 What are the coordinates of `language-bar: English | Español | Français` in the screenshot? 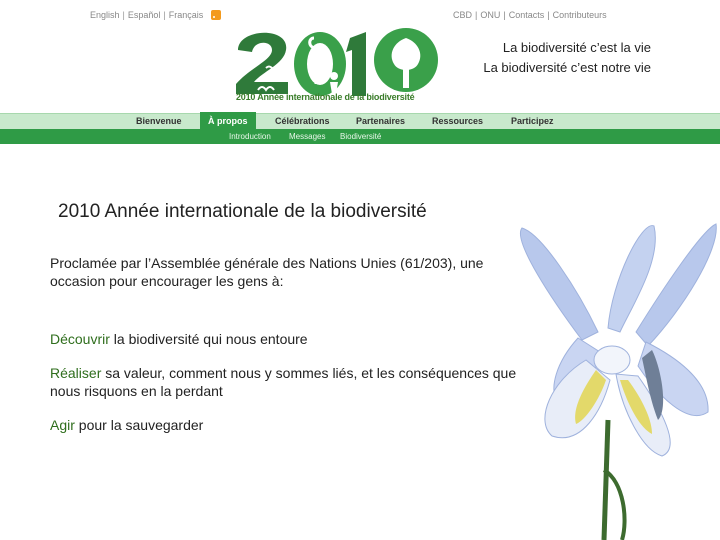 It's located at (156, 15).